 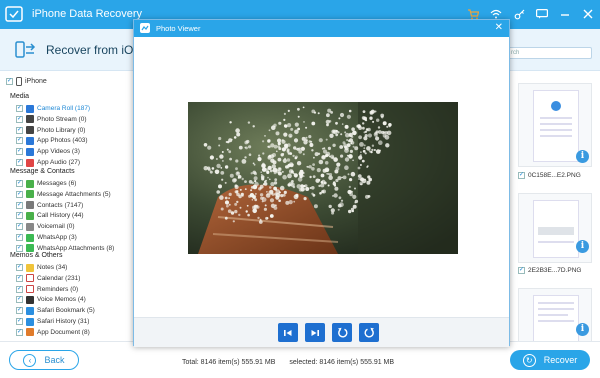 What do you see at coordinates (60, 205) in the screenshot?
I see `sidebar-item-label: Contacts (7147)` at bounding box center [60, 205].